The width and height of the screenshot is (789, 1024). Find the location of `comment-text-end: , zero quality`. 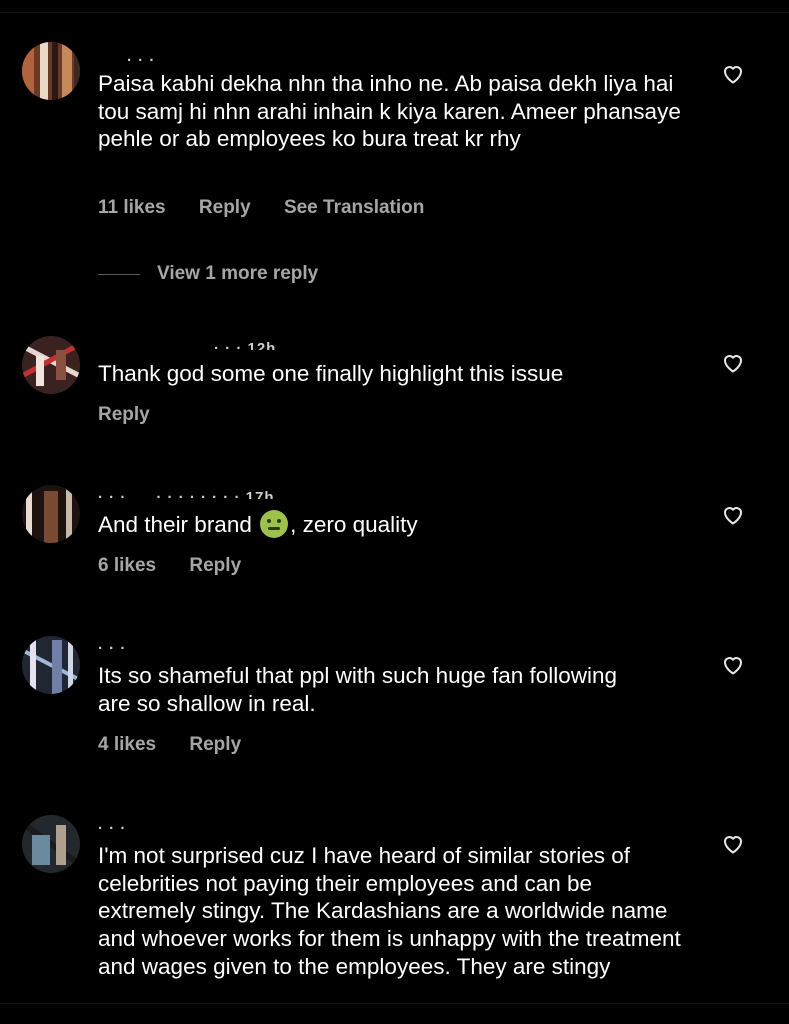

comment-text-end: , zero quality is located at coordinates (354, 524).